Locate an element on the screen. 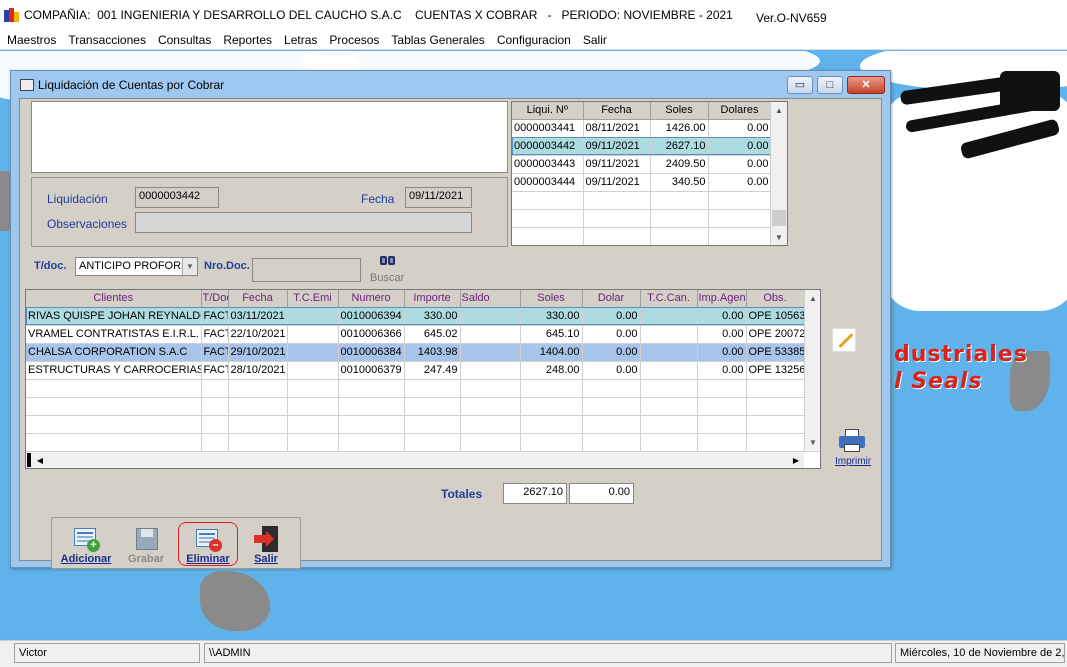  det-cell: OPE 200723 is located at coordinates (775, 334).